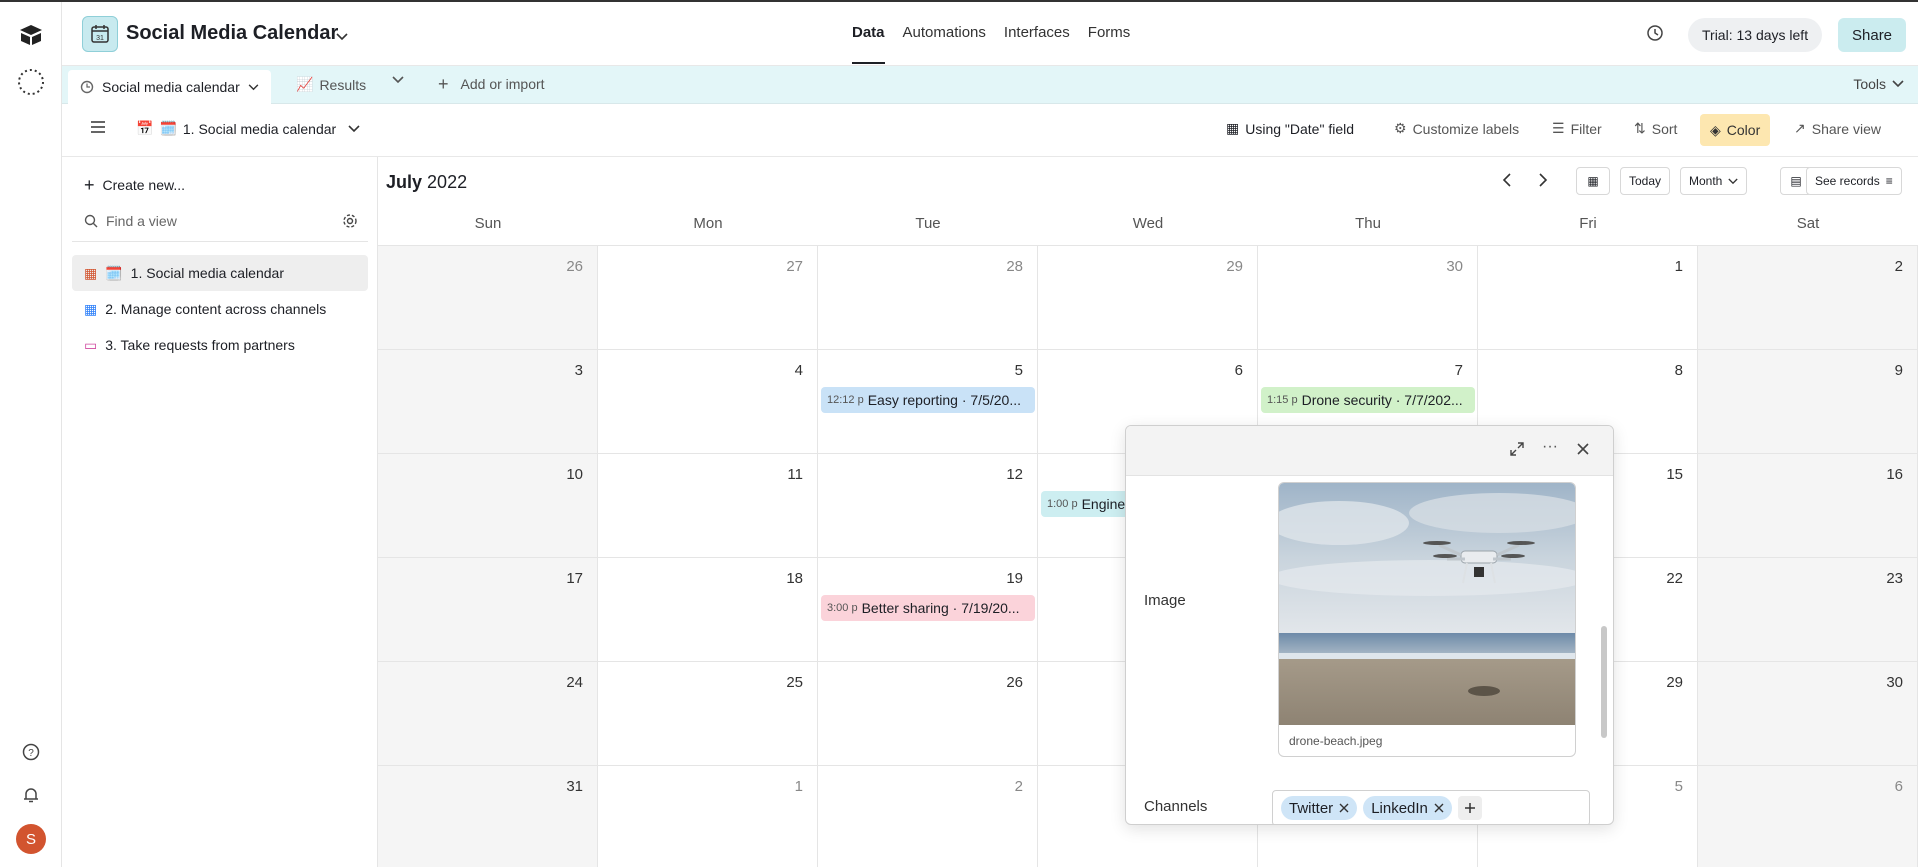  What do you see at coordinates (1456, 128) in the screenshot?
I see `customize-labels-button: ⚙ Customize labels` at bounding box center [1456, 128].